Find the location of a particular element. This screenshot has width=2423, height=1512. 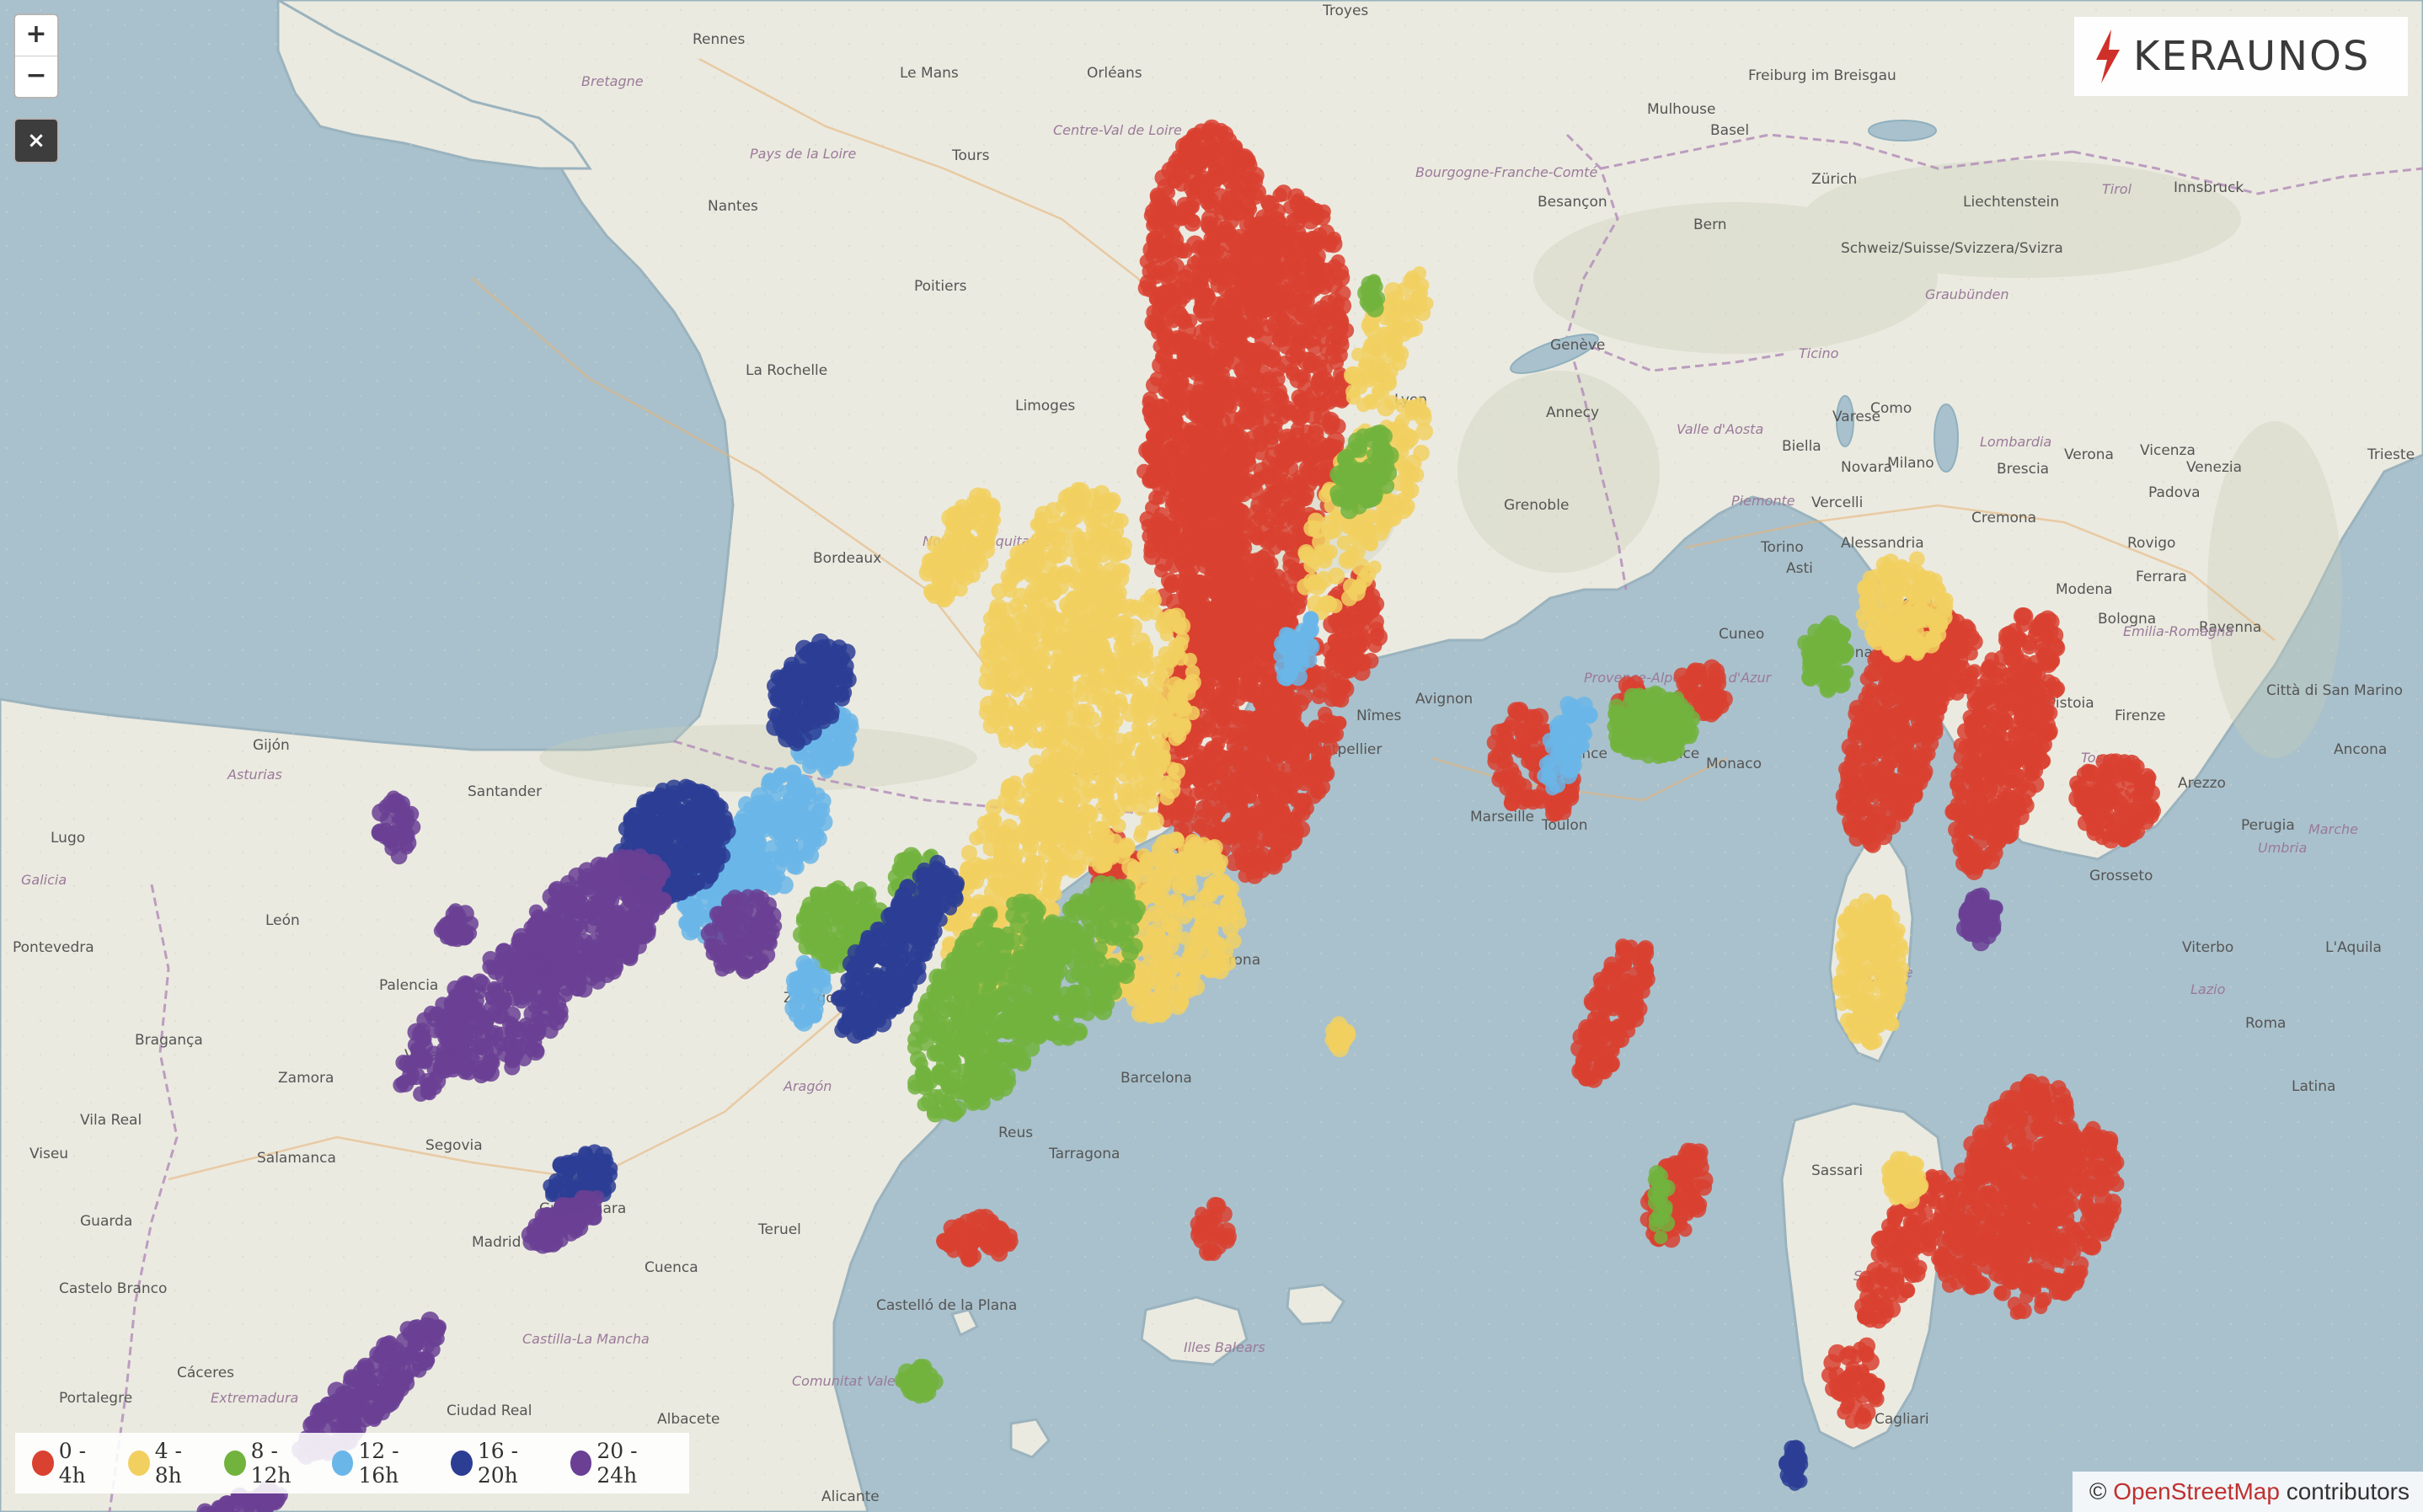

place-label: Aragón is located at coordinates (807, 1086).